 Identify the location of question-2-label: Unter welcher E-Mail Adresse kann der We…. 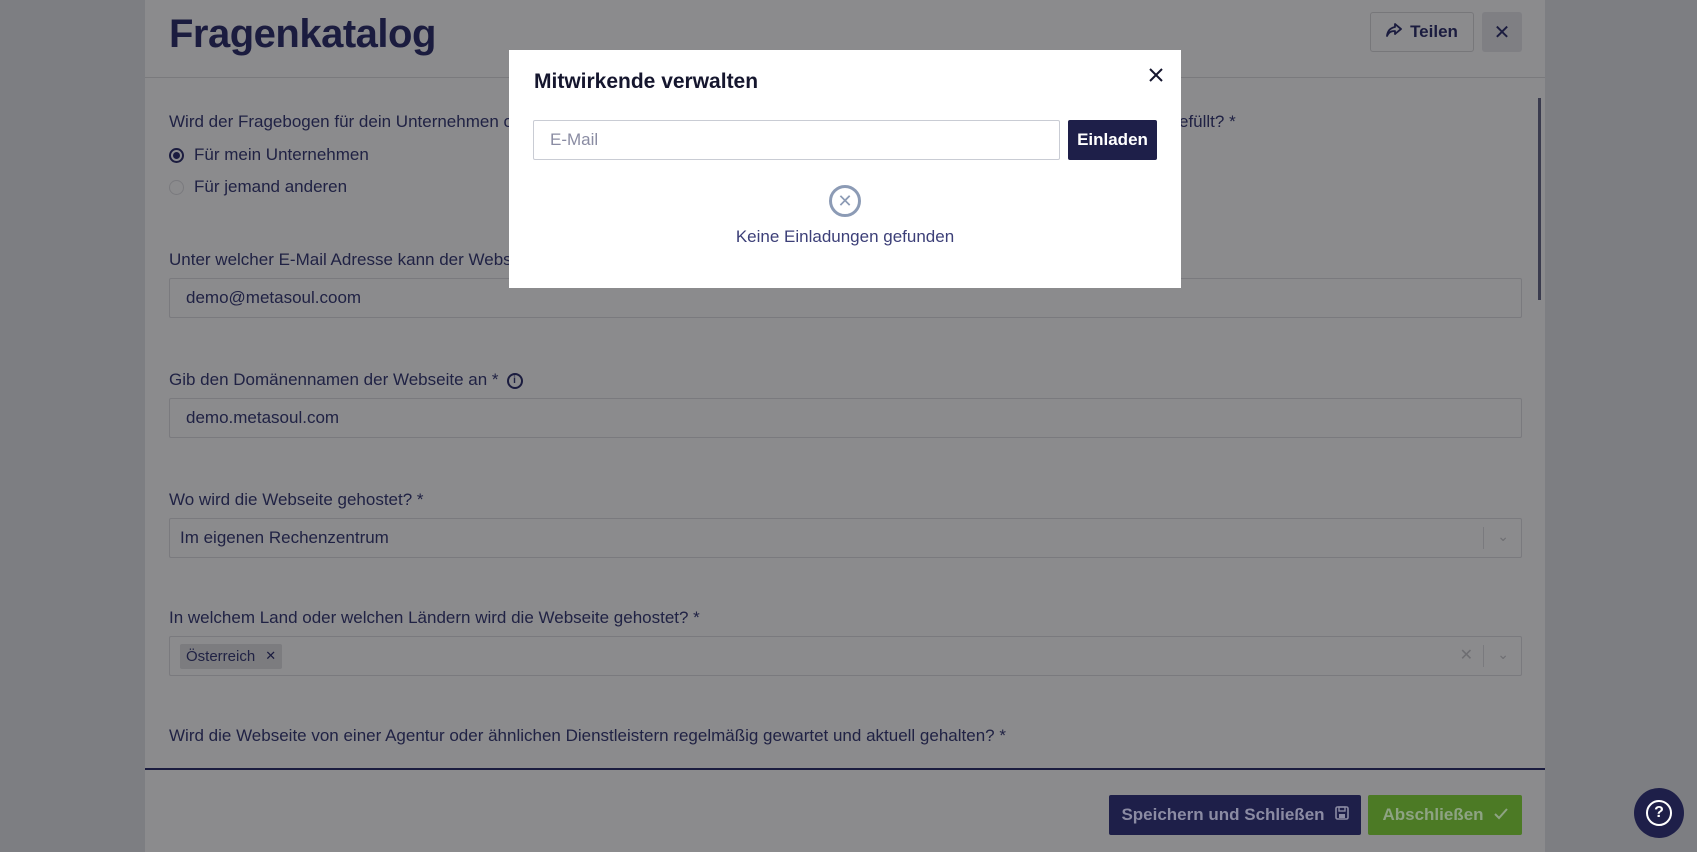
(340, 259).